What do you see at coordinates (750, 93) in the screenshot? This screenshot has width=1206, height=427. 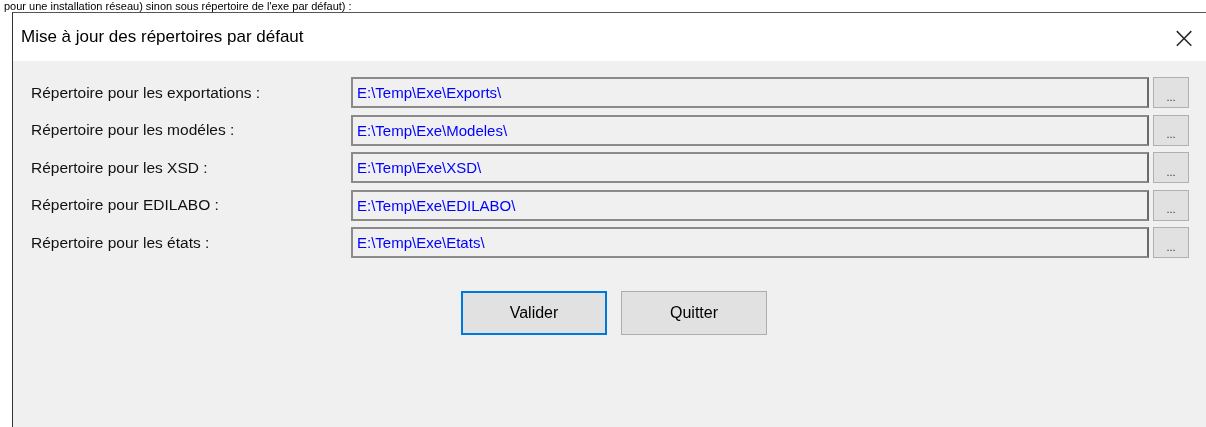 I see `path-field: E:\Temp\Exe\Exports\` at bounding box center [750, 93].